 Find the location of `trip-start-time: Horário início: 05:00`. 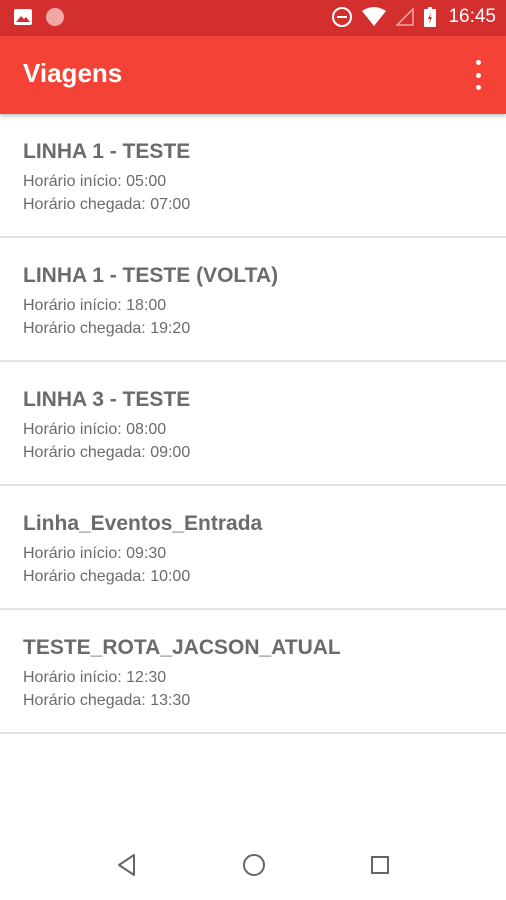

trip-start-time: Horário início: 05:00 is located at coordinates (95, 181).